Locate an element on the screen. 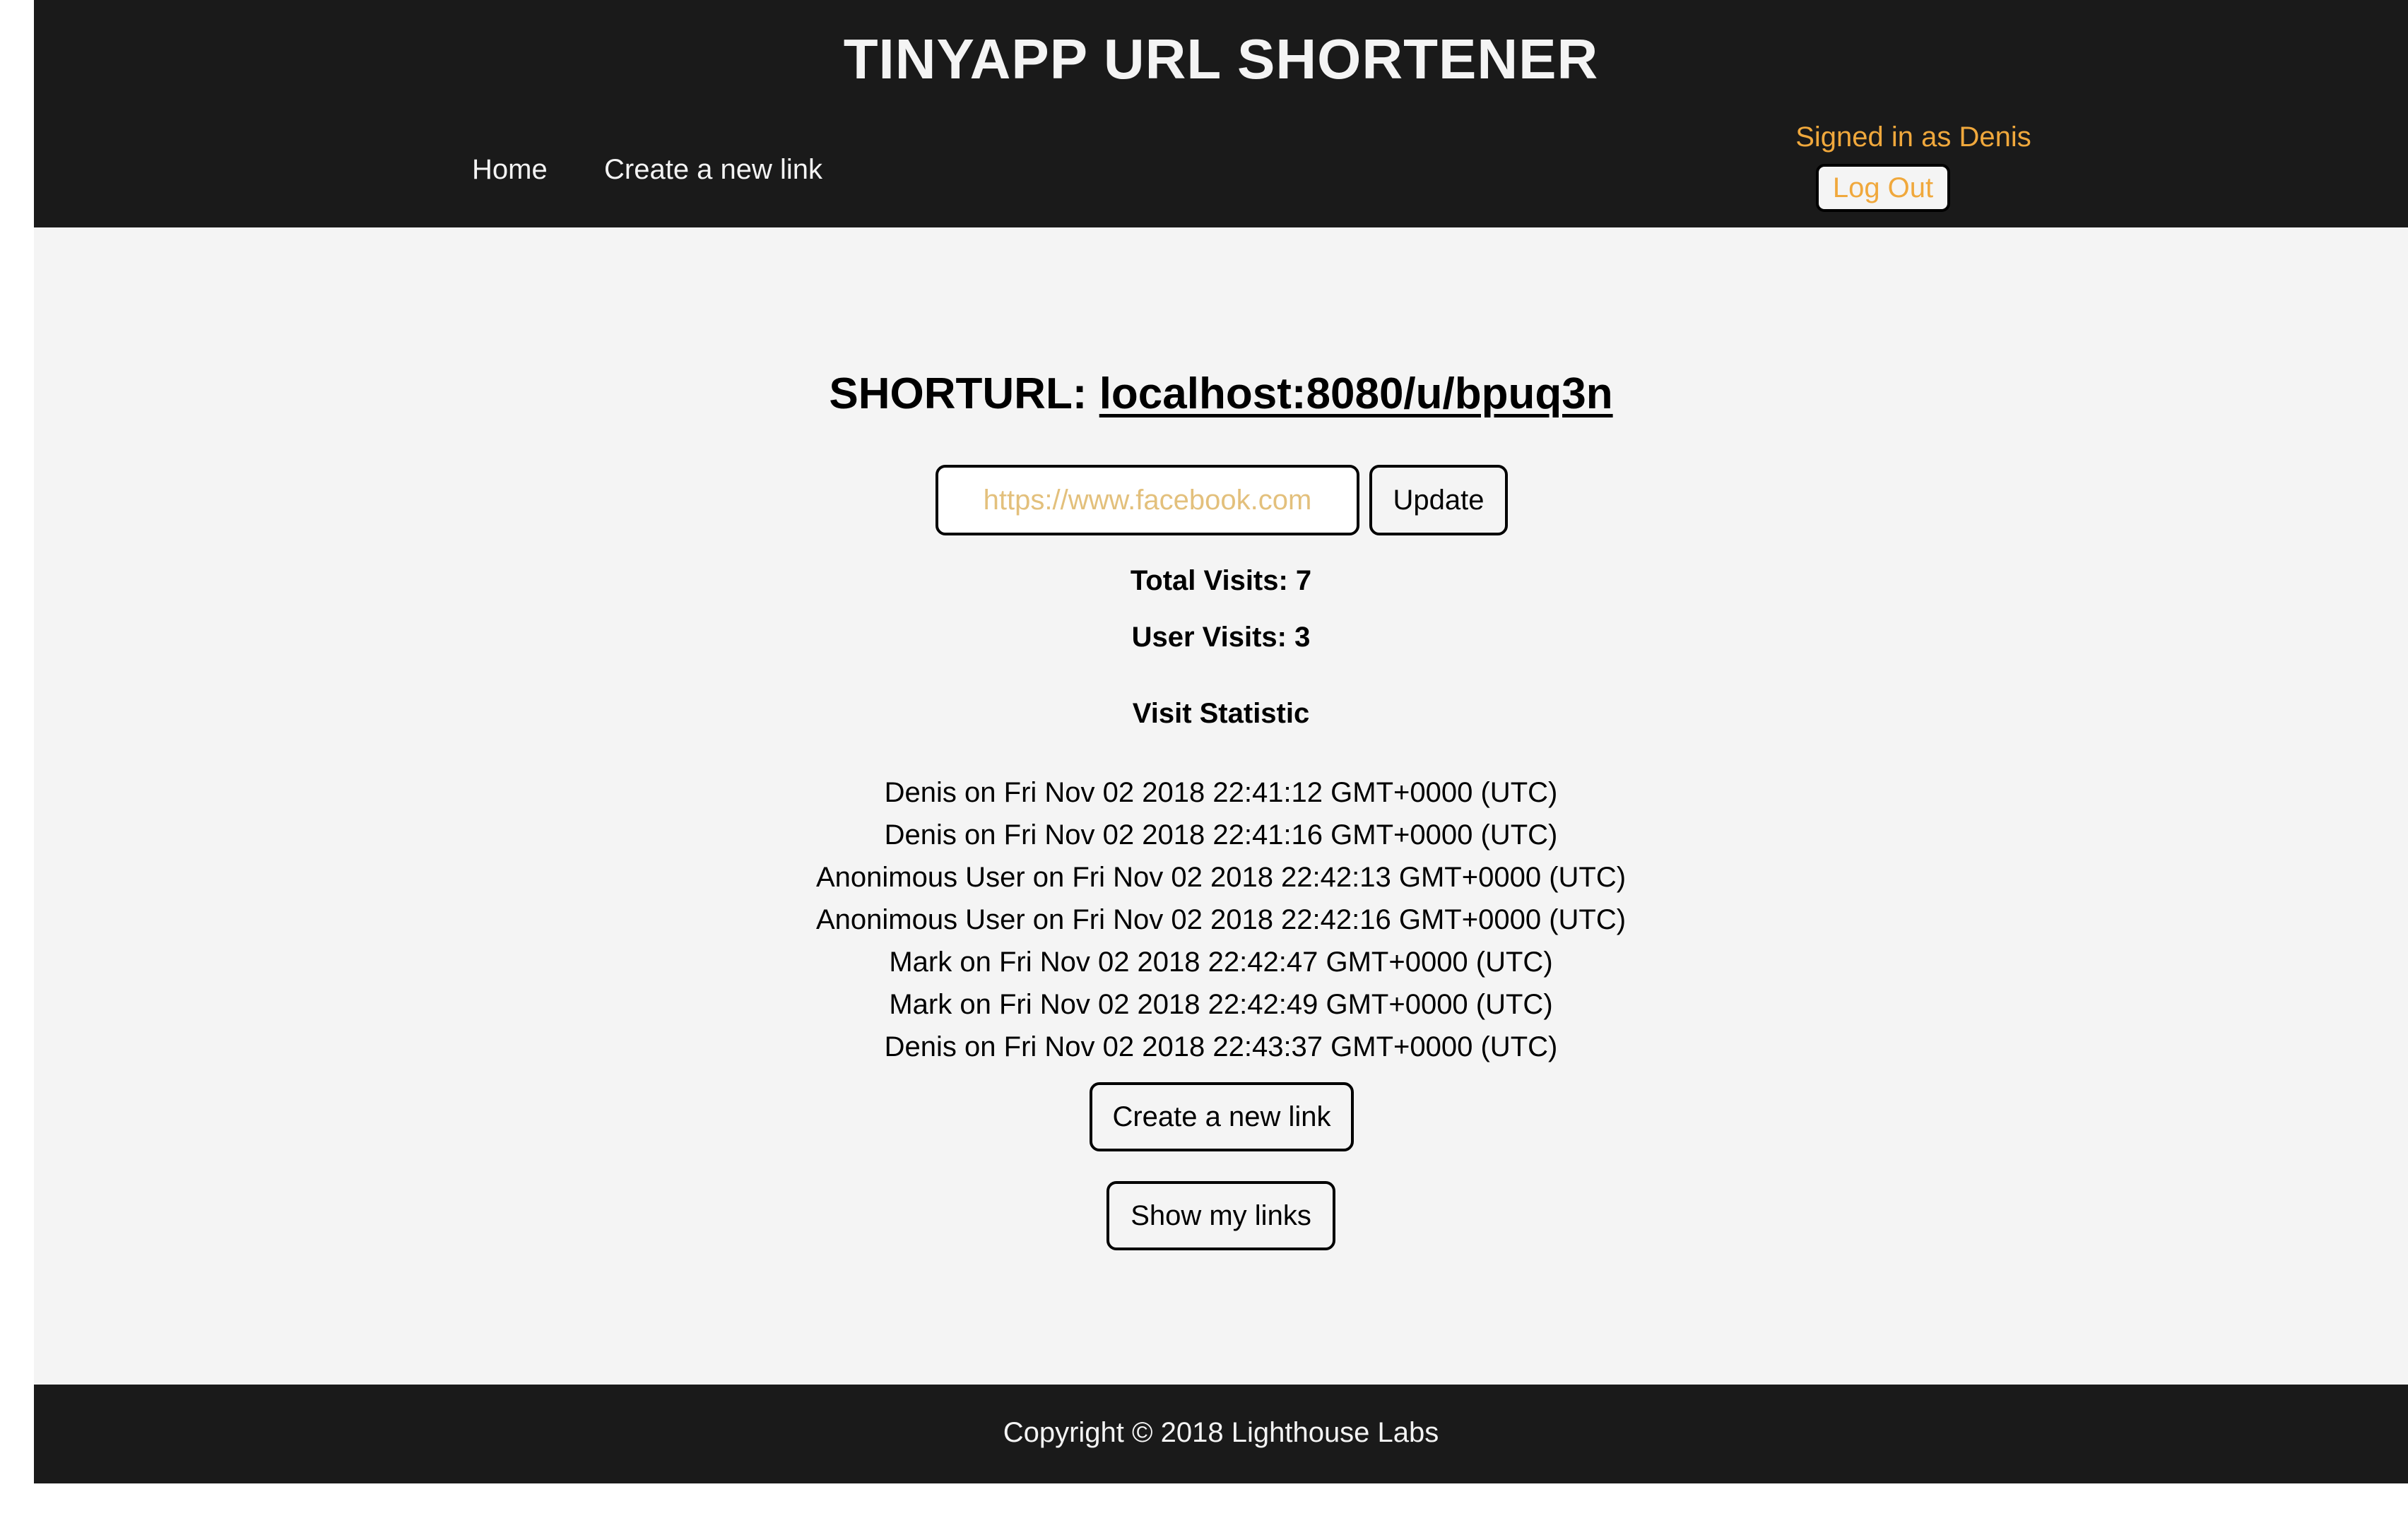 The width and height of the screenshot is (2408, 1523). footer-bar: Copyright © 2018 Lighthouse Labs is located at coordinates (1221, 1434).